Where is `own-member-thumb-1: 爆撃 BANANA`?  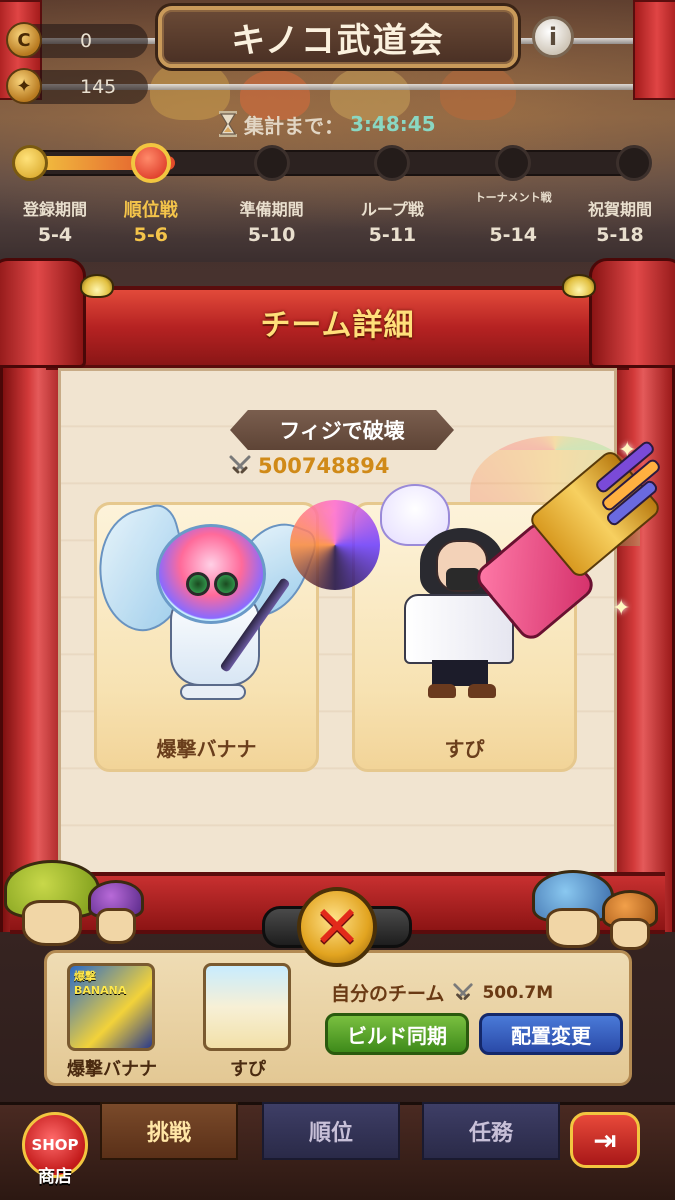 own-member-thumb-1: 爆撃 BANANA is located at coordinates (111, 1007).